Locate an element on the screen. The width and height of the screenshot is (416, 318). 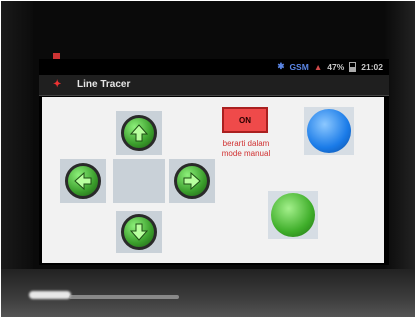
left-button is located at coordinates (83, 181).